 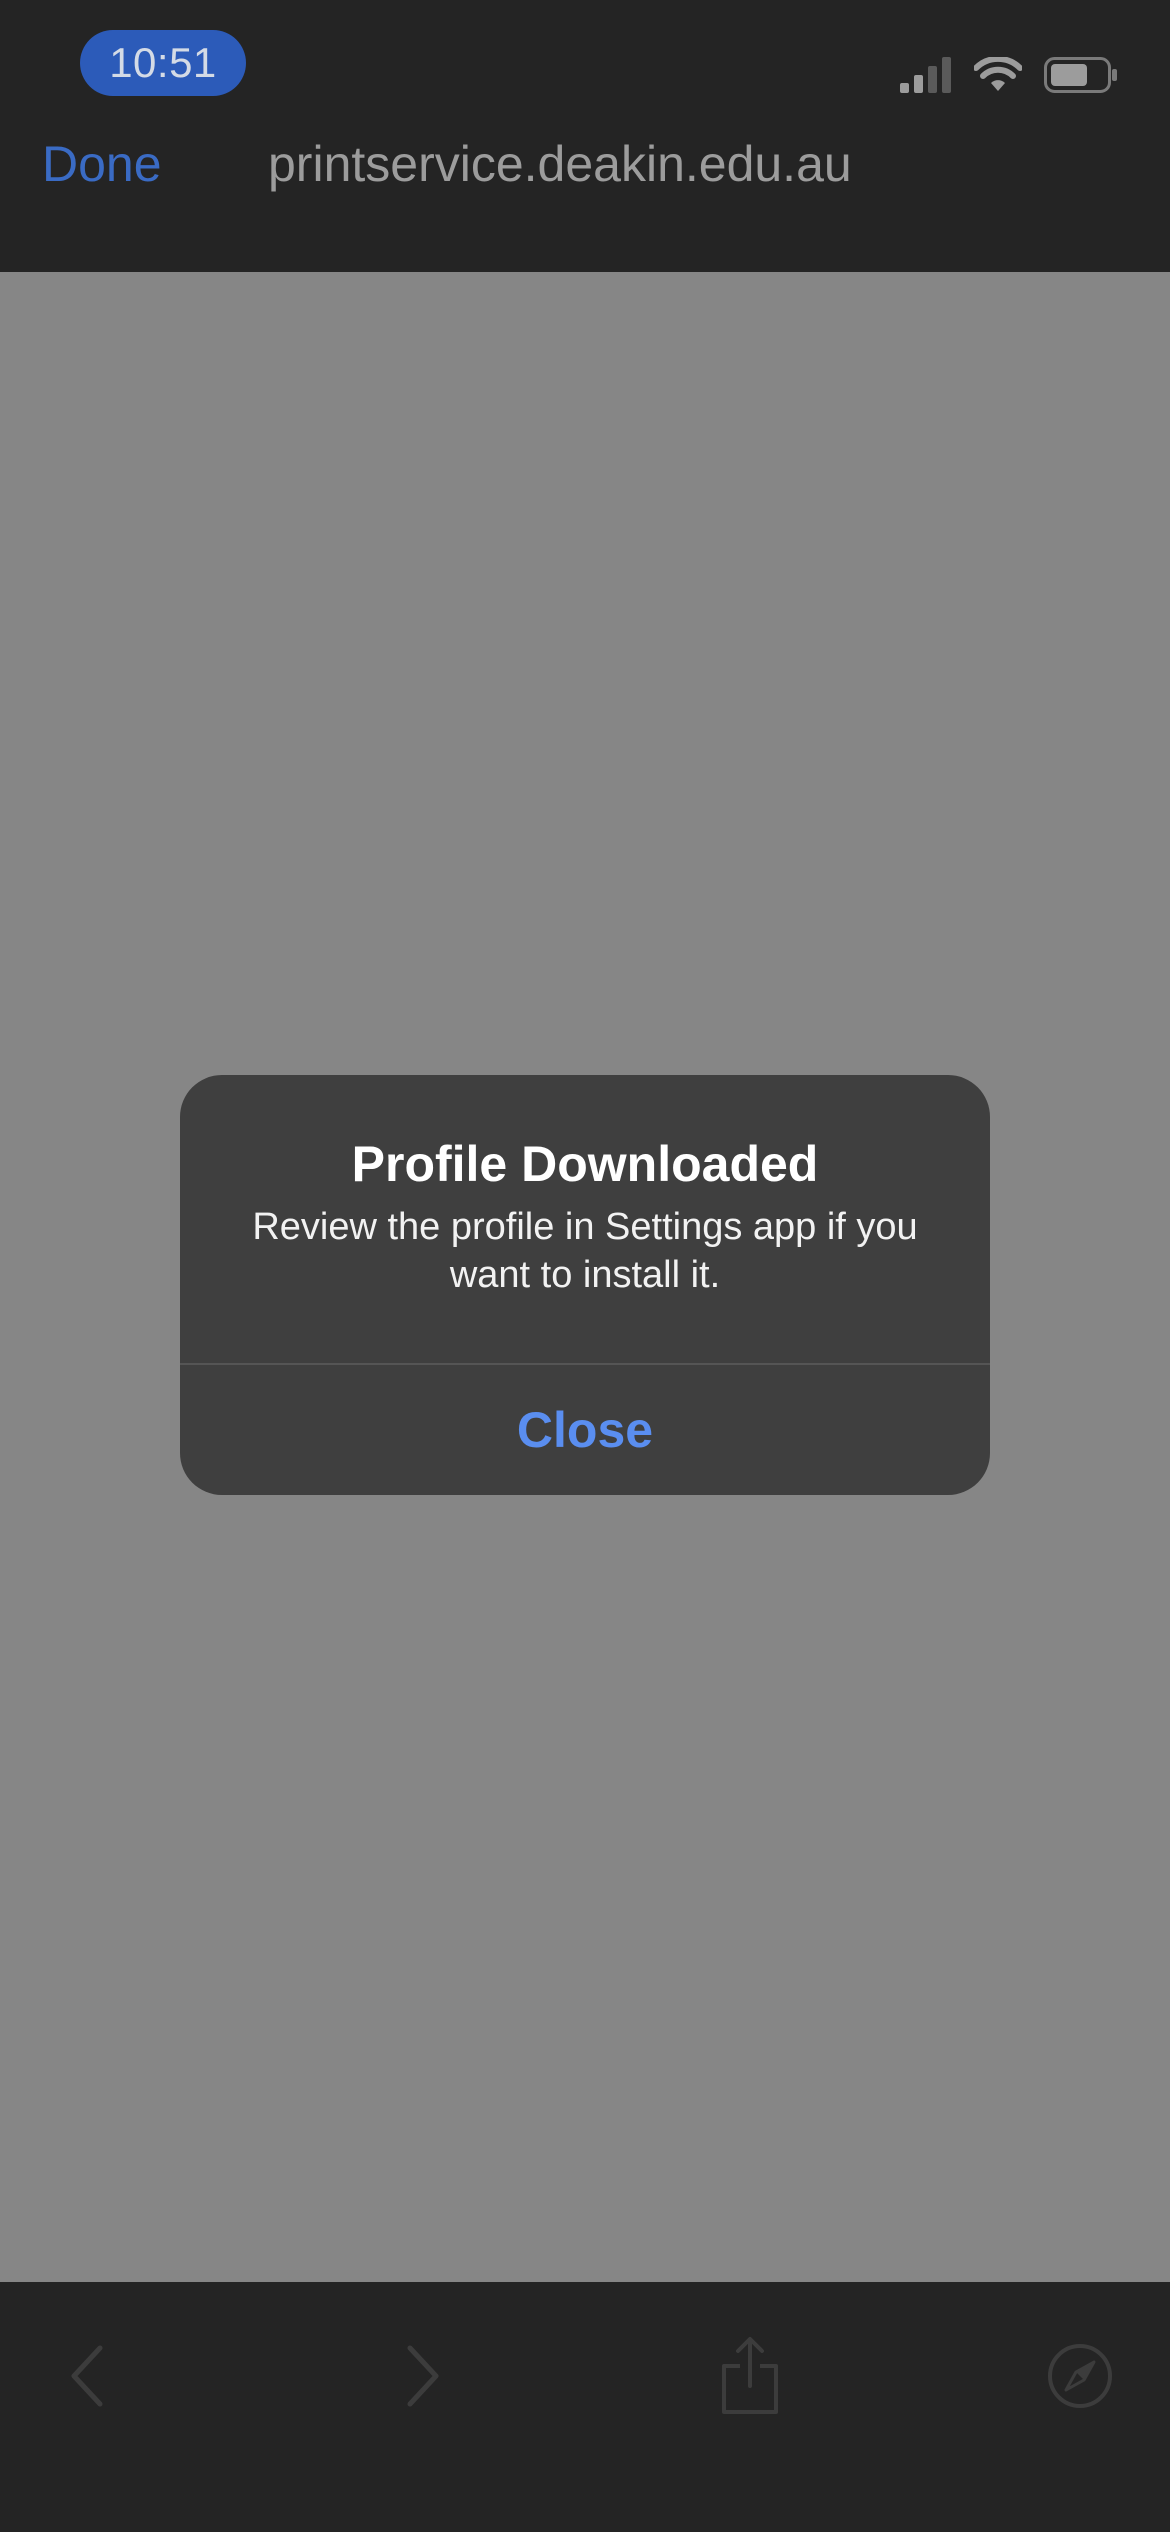 I want to click on status-time: 10:51, so click(x=163, y=63).